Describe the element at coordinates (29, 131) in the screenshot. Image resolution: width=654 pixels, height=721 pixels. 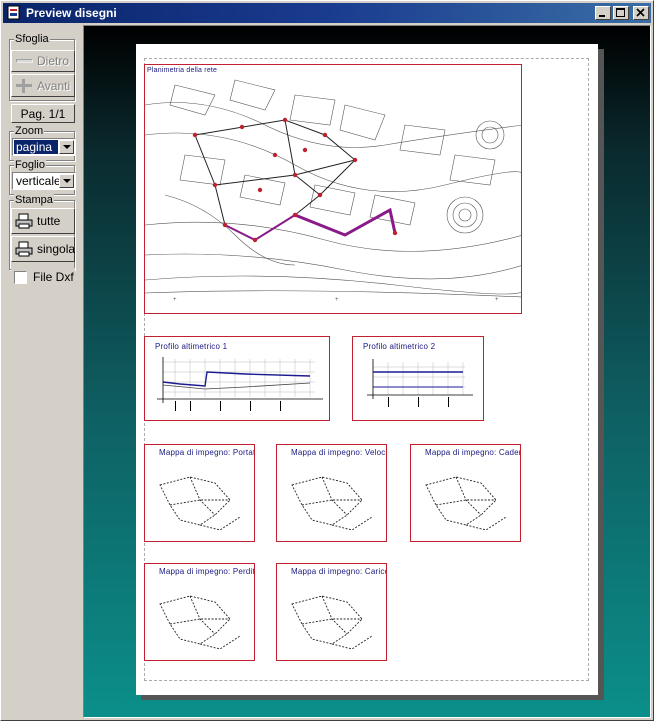
I see `zoom-label: Zoom` at that location.